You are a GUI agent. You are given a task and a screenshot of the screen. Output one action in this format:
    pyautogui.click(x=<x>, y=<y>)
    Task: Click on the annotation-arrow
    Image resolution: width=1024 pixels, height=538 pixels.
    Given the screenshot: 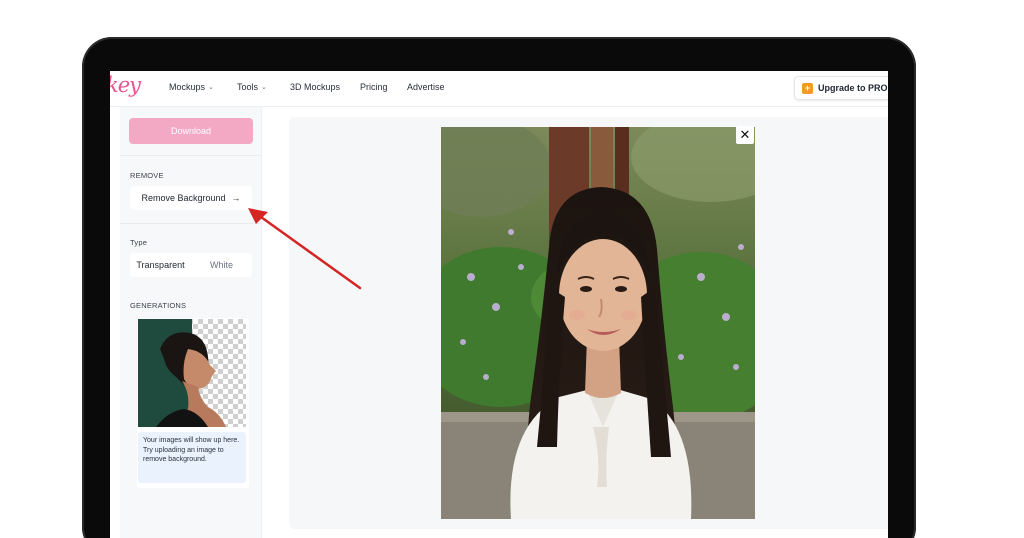 What is the action you would take?
    pyautogui.click(x=305, y=249)
    